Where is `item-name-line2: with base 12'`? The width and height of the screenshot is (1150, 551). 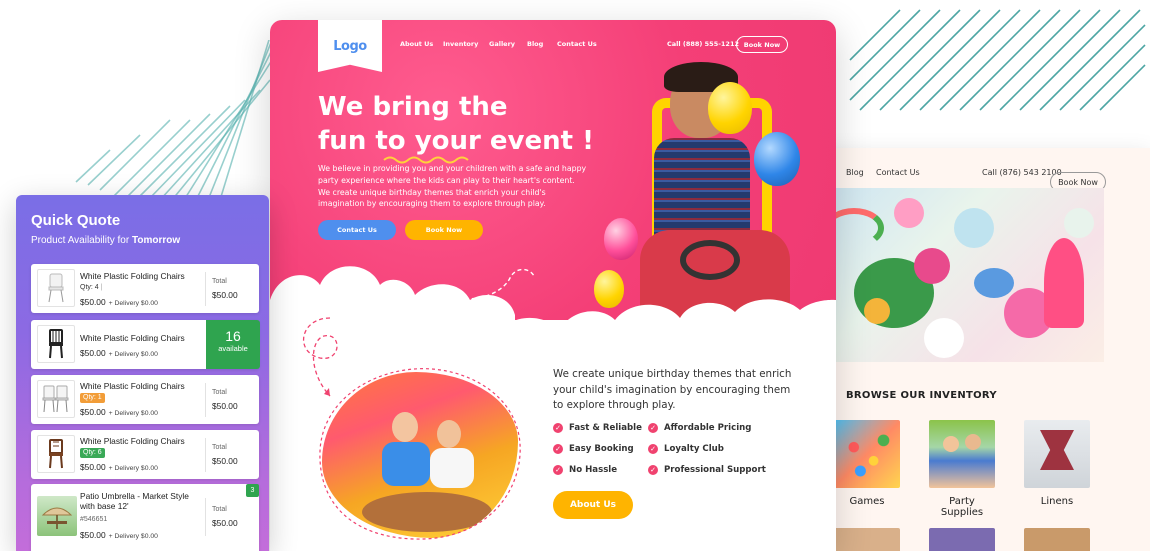 item-name-line2: with base 12' is located at coordinates (104, 506).